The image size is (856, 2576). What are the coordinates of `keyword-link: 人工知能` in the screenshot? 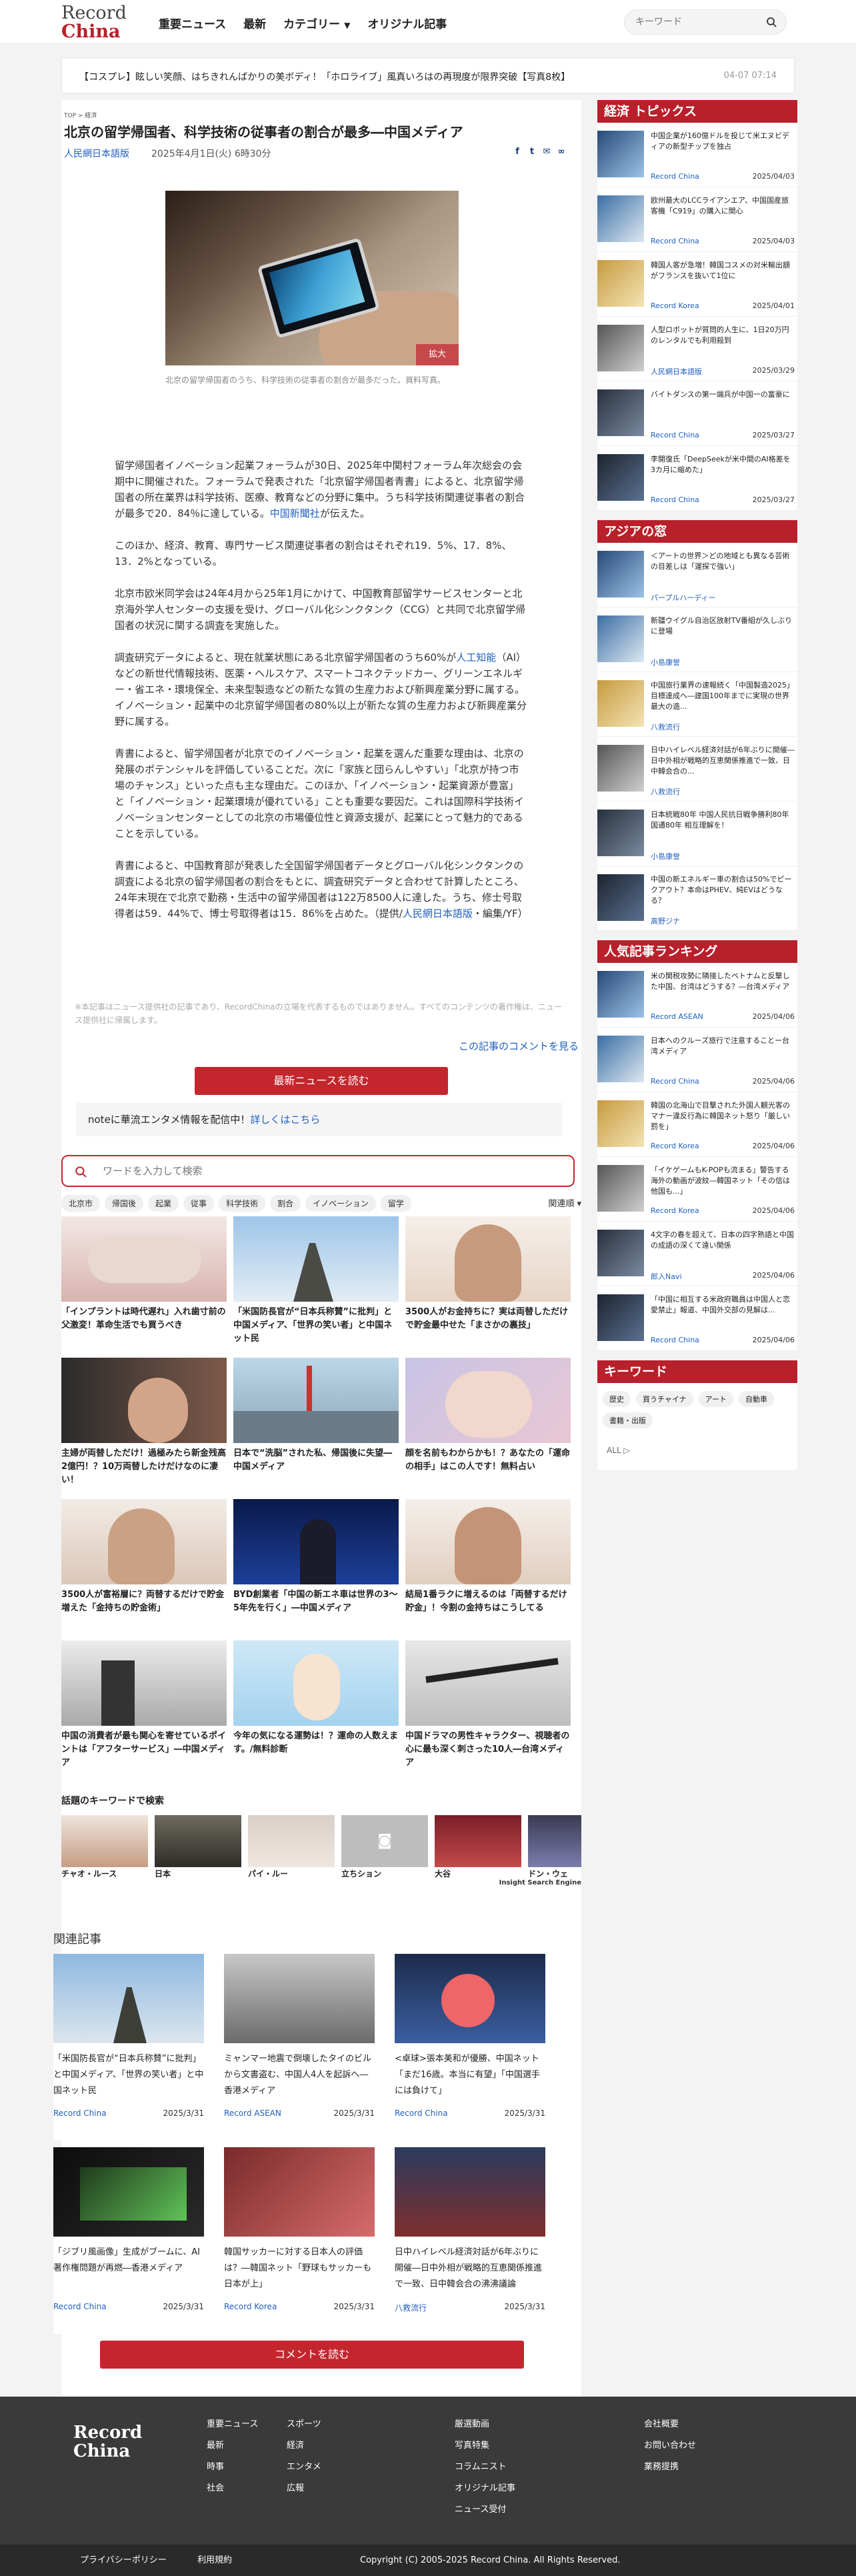 It's located at (476, 658).